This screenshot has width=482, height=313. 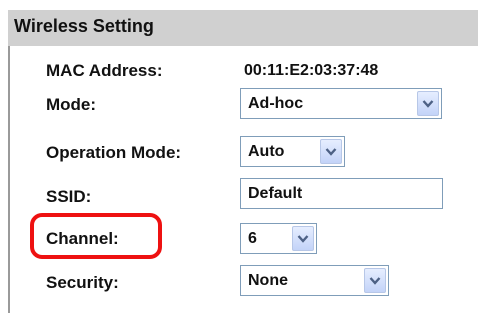 What do you see at coordinates (341, 103) in the screenshot?
I see `mode-select: Ad-hoc` at bounding box center [341, 103].